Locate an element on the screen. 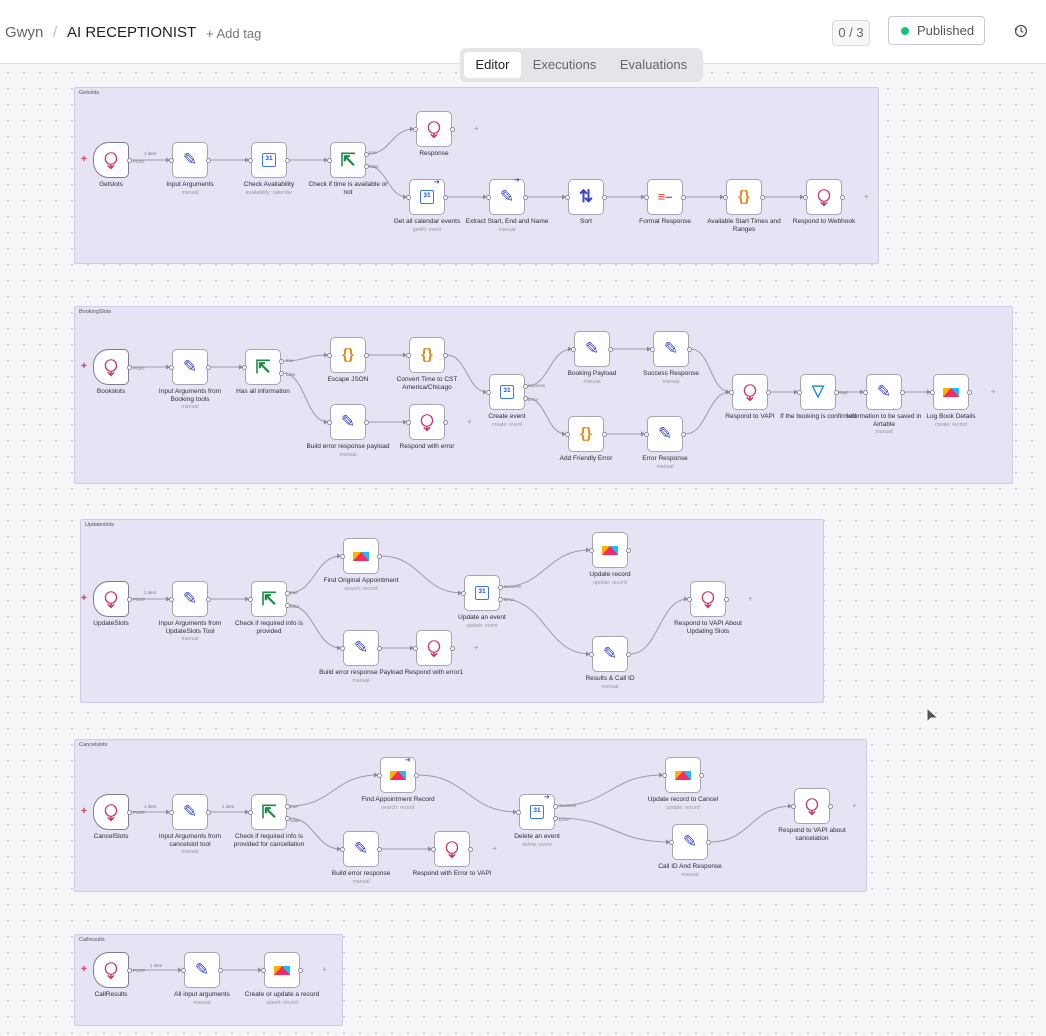  node-g-extract: ✎ is located at coordinates (507, 197).